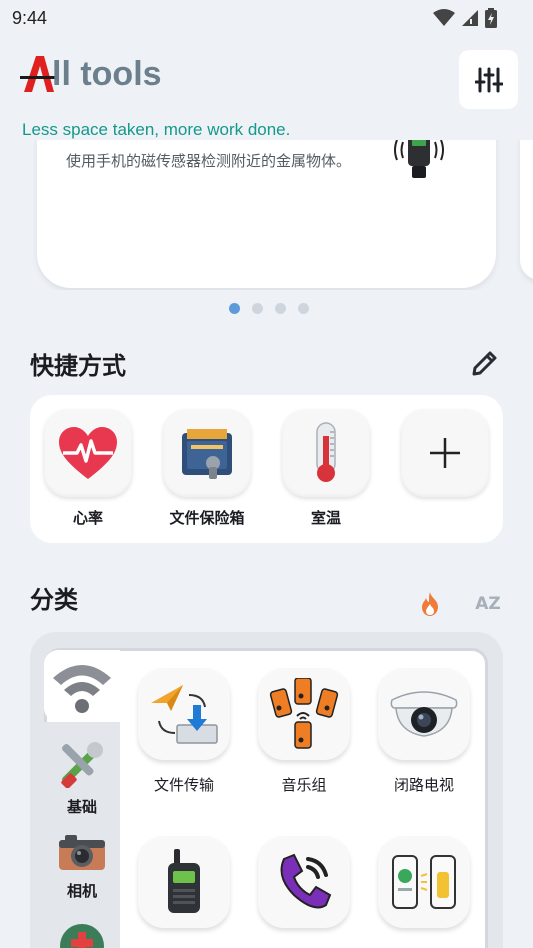  I want to click on walkie-talkie-icon, so click(184, 881).